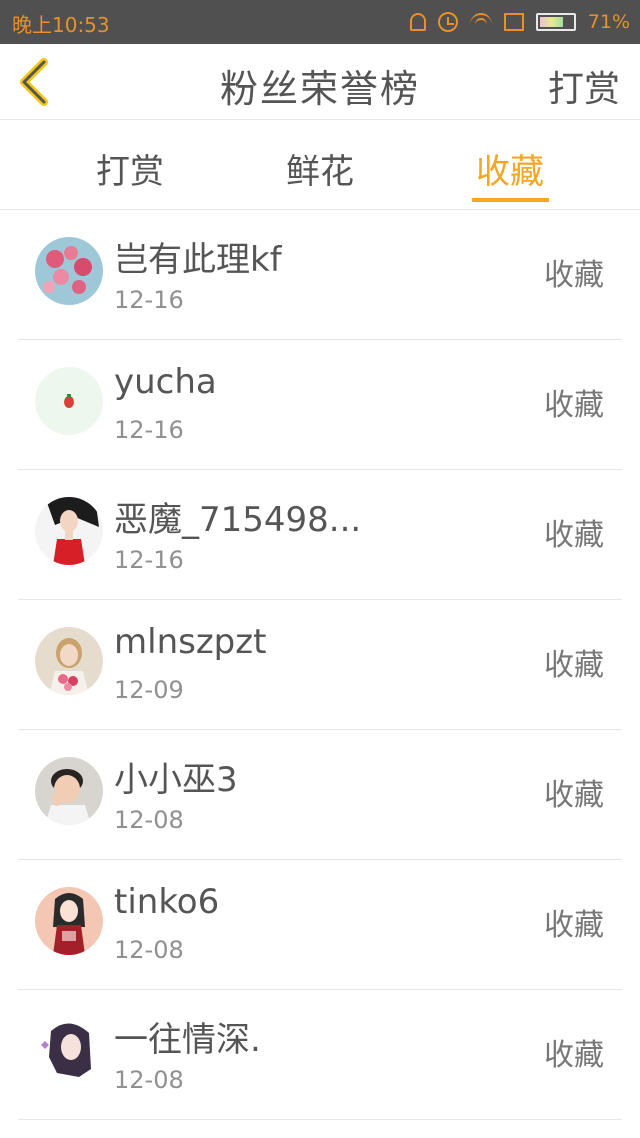  What do you see at coordinates (320, 405) in the screenshot?
I see `list-item: yucha 12-16 收藏` at bounding box center [320, 405].